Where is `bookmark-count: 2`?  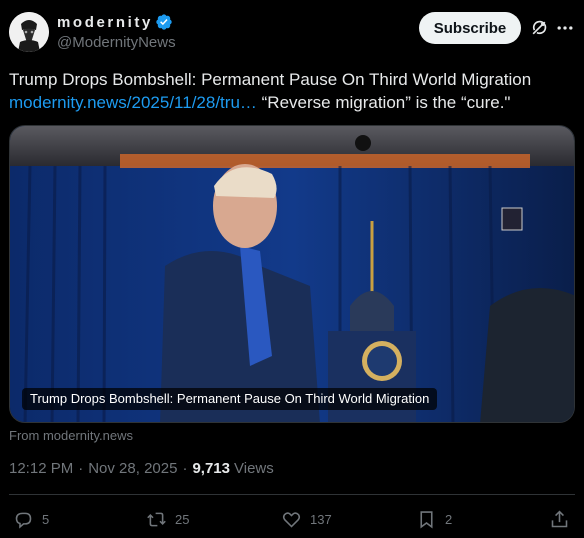 bookmark-count: 2 is located at coordinates (449, 519).